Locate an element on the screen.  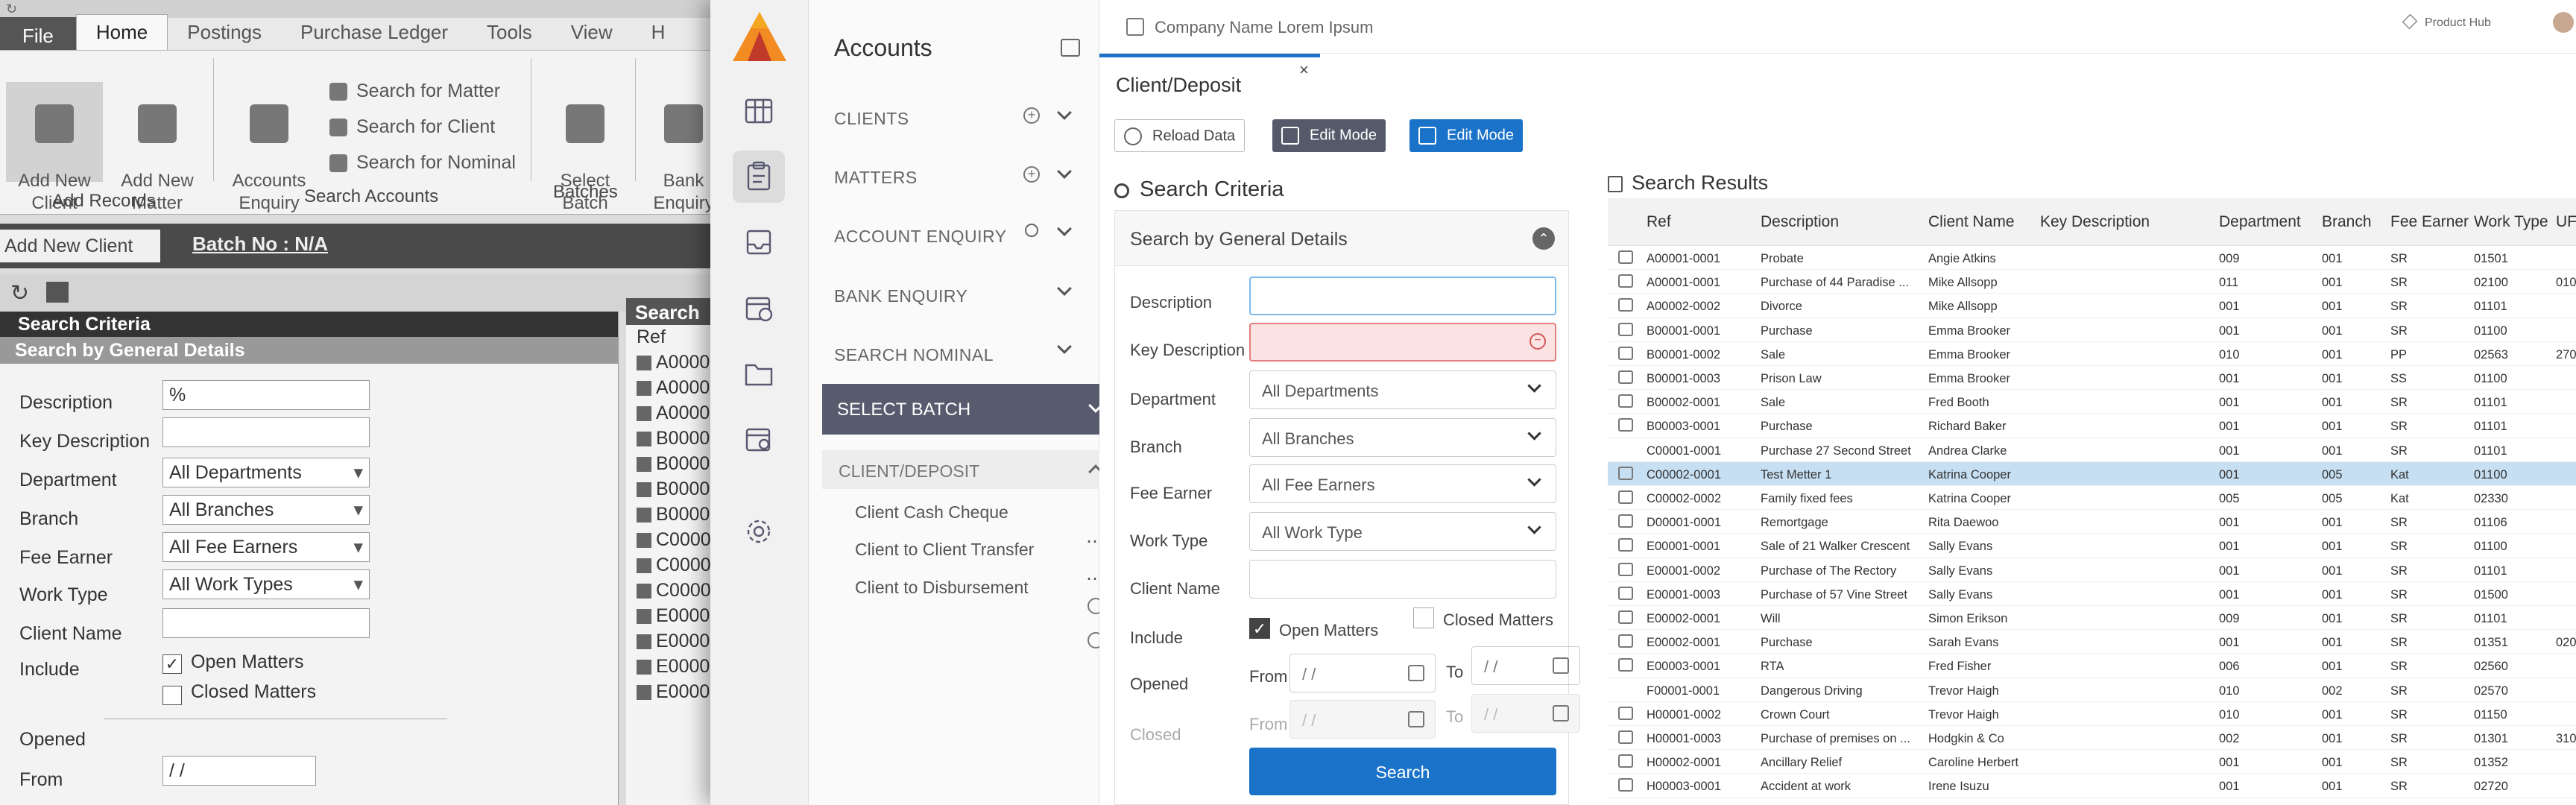
legacy-department-select: All Departments is located at coordinates (266, 472).